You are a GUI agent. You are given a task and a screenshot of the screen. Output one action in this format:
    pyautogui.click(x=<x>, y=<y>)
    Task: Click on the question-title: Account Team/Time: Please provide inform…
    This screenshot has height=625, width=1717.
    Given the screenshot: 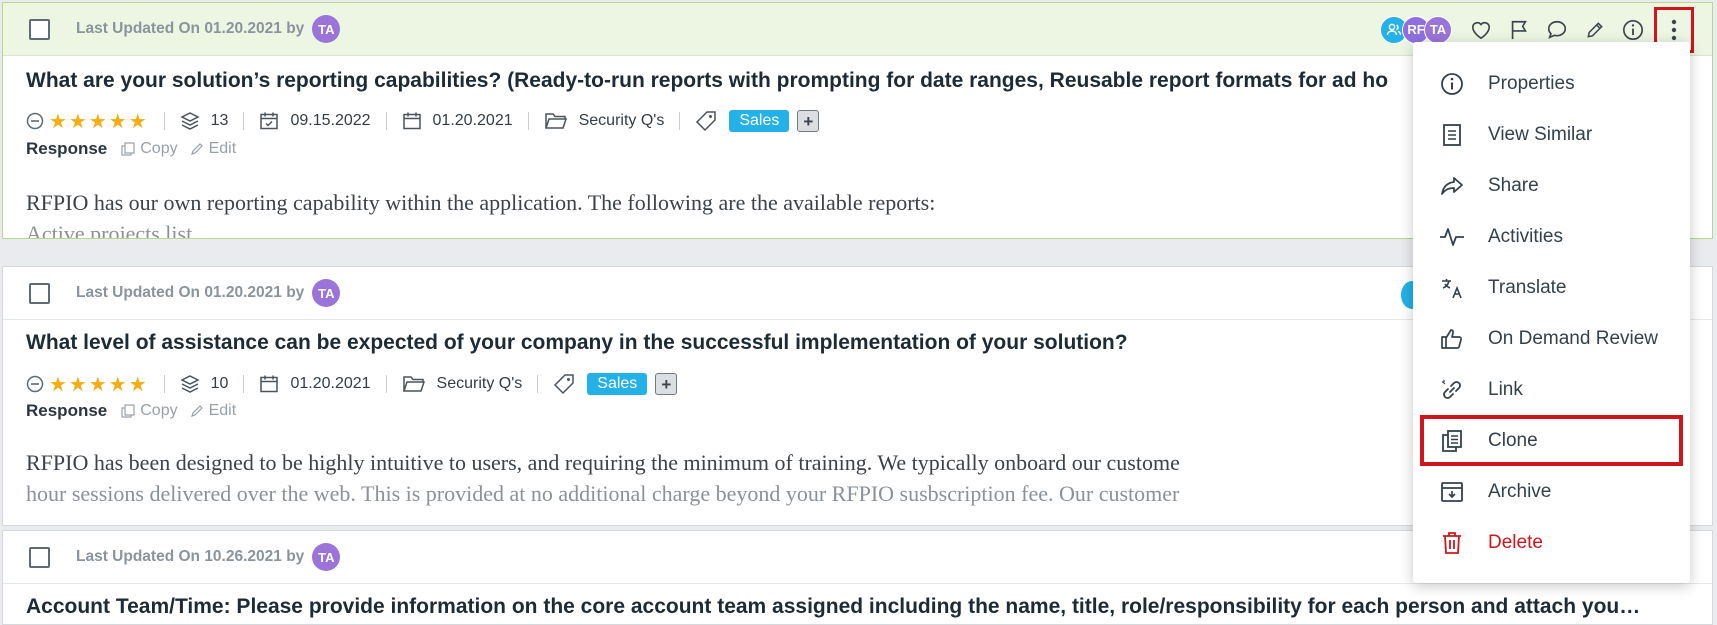 What is the action you would take?
    pyautogui.click(x=833, y=607)
    